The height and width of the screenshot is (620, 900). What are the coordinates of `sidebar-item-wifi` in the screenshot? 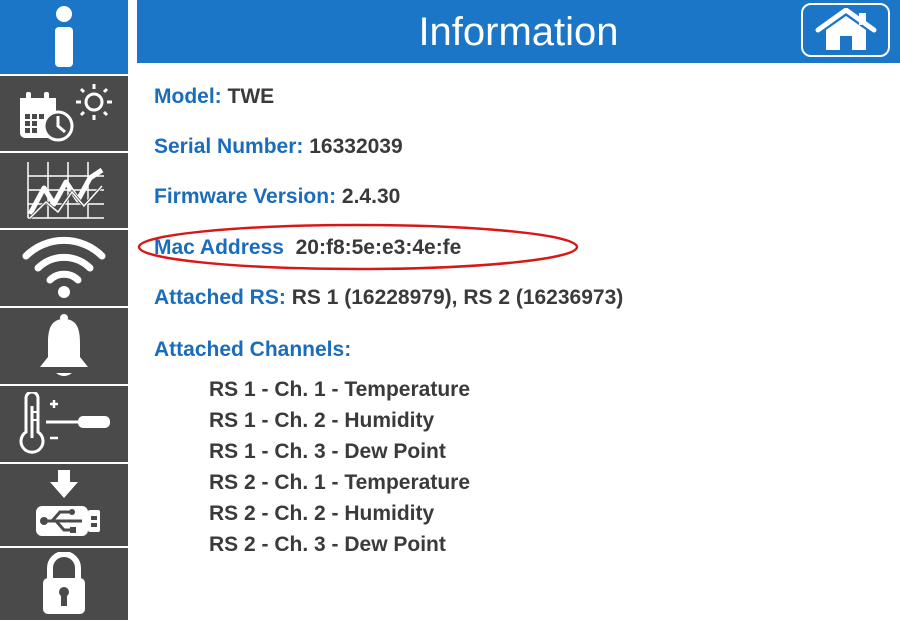 It's located at (64, 268).